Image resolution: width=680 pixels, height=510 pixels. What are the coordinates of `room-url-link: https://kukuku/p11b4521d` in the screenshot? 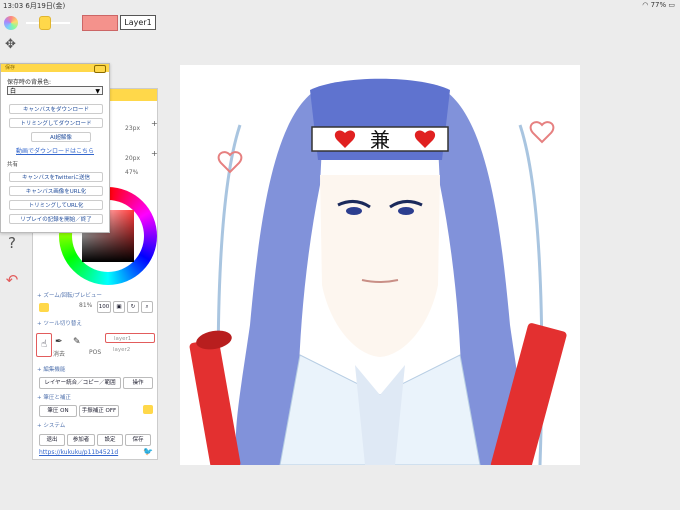 It's located at (78, 452).